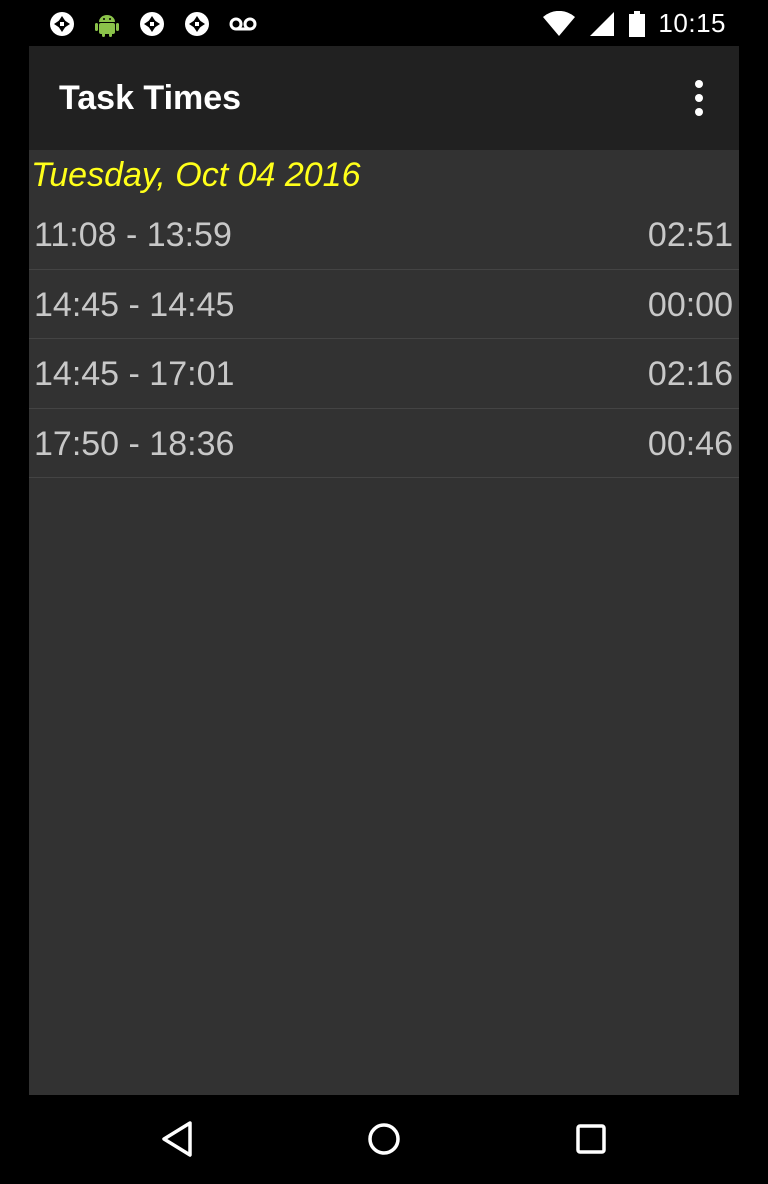  I want to click on back-button, so click(178, 1139).